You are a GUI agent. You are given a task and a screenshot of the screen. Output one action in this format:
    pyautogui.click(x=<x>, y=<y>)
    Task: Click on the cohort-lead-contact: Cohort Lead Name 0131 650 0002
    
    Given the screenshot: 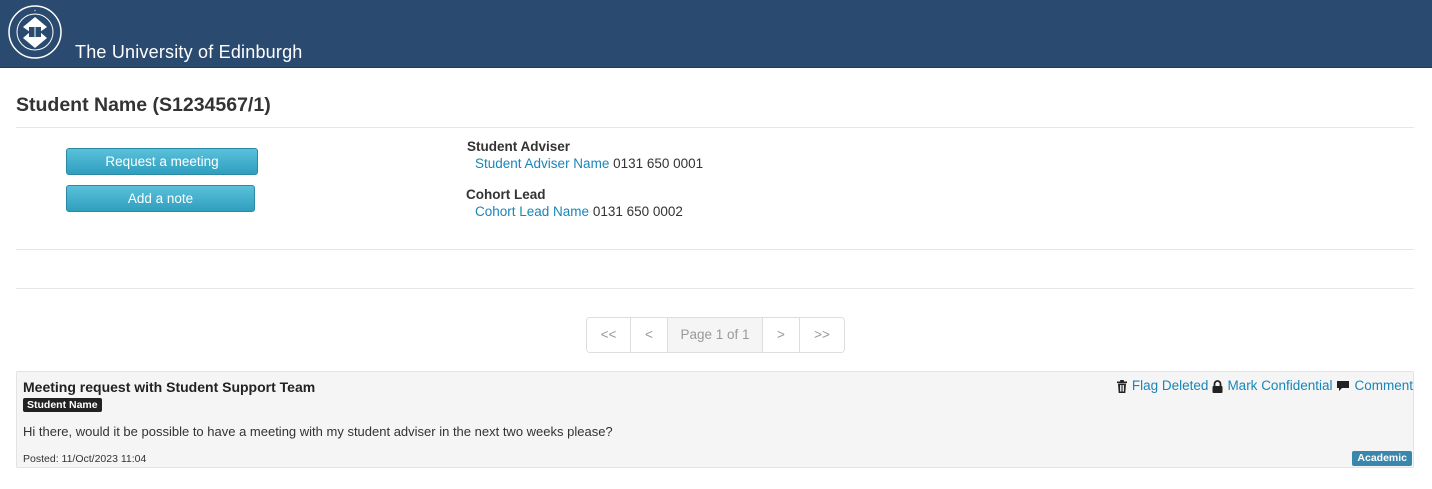 What is the action you would take?
    pyautogui.click(x=579, y=212)
    